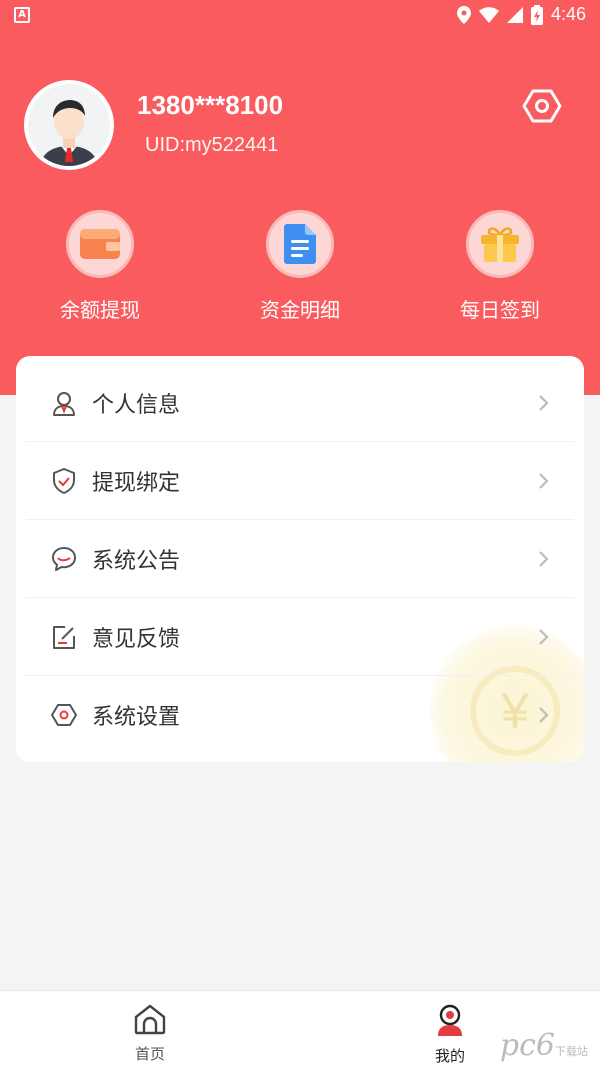 The image size is (600, 1072). I want to click on quick-action-label: 每日签到, so click(500, 310).